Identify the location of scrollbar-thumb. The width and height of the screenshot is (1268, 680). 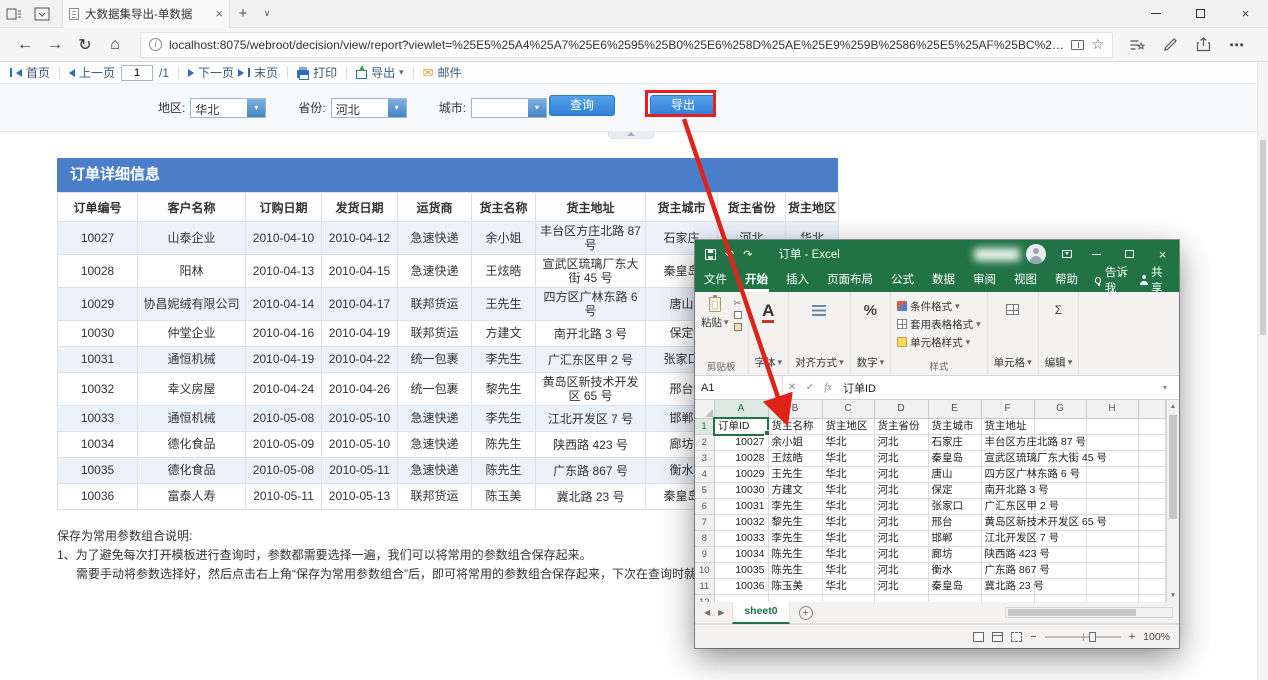
(1263, 237).